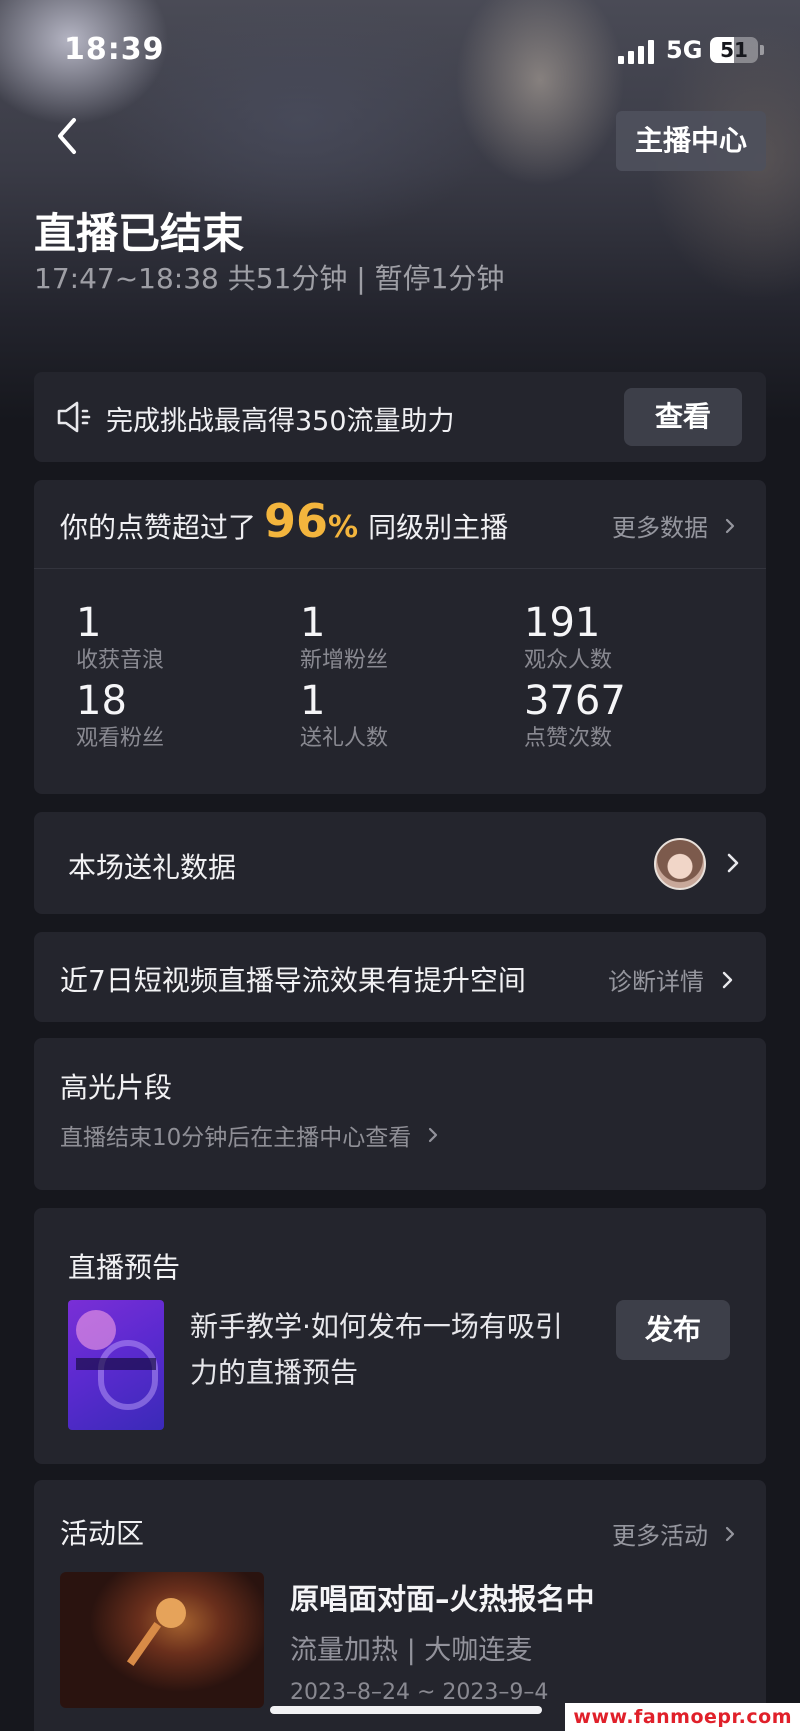  Describe the element at coordinates (176, 716) in the screenshot. I see `stat-follower-viewers: 18 观看粉丝` at that location.